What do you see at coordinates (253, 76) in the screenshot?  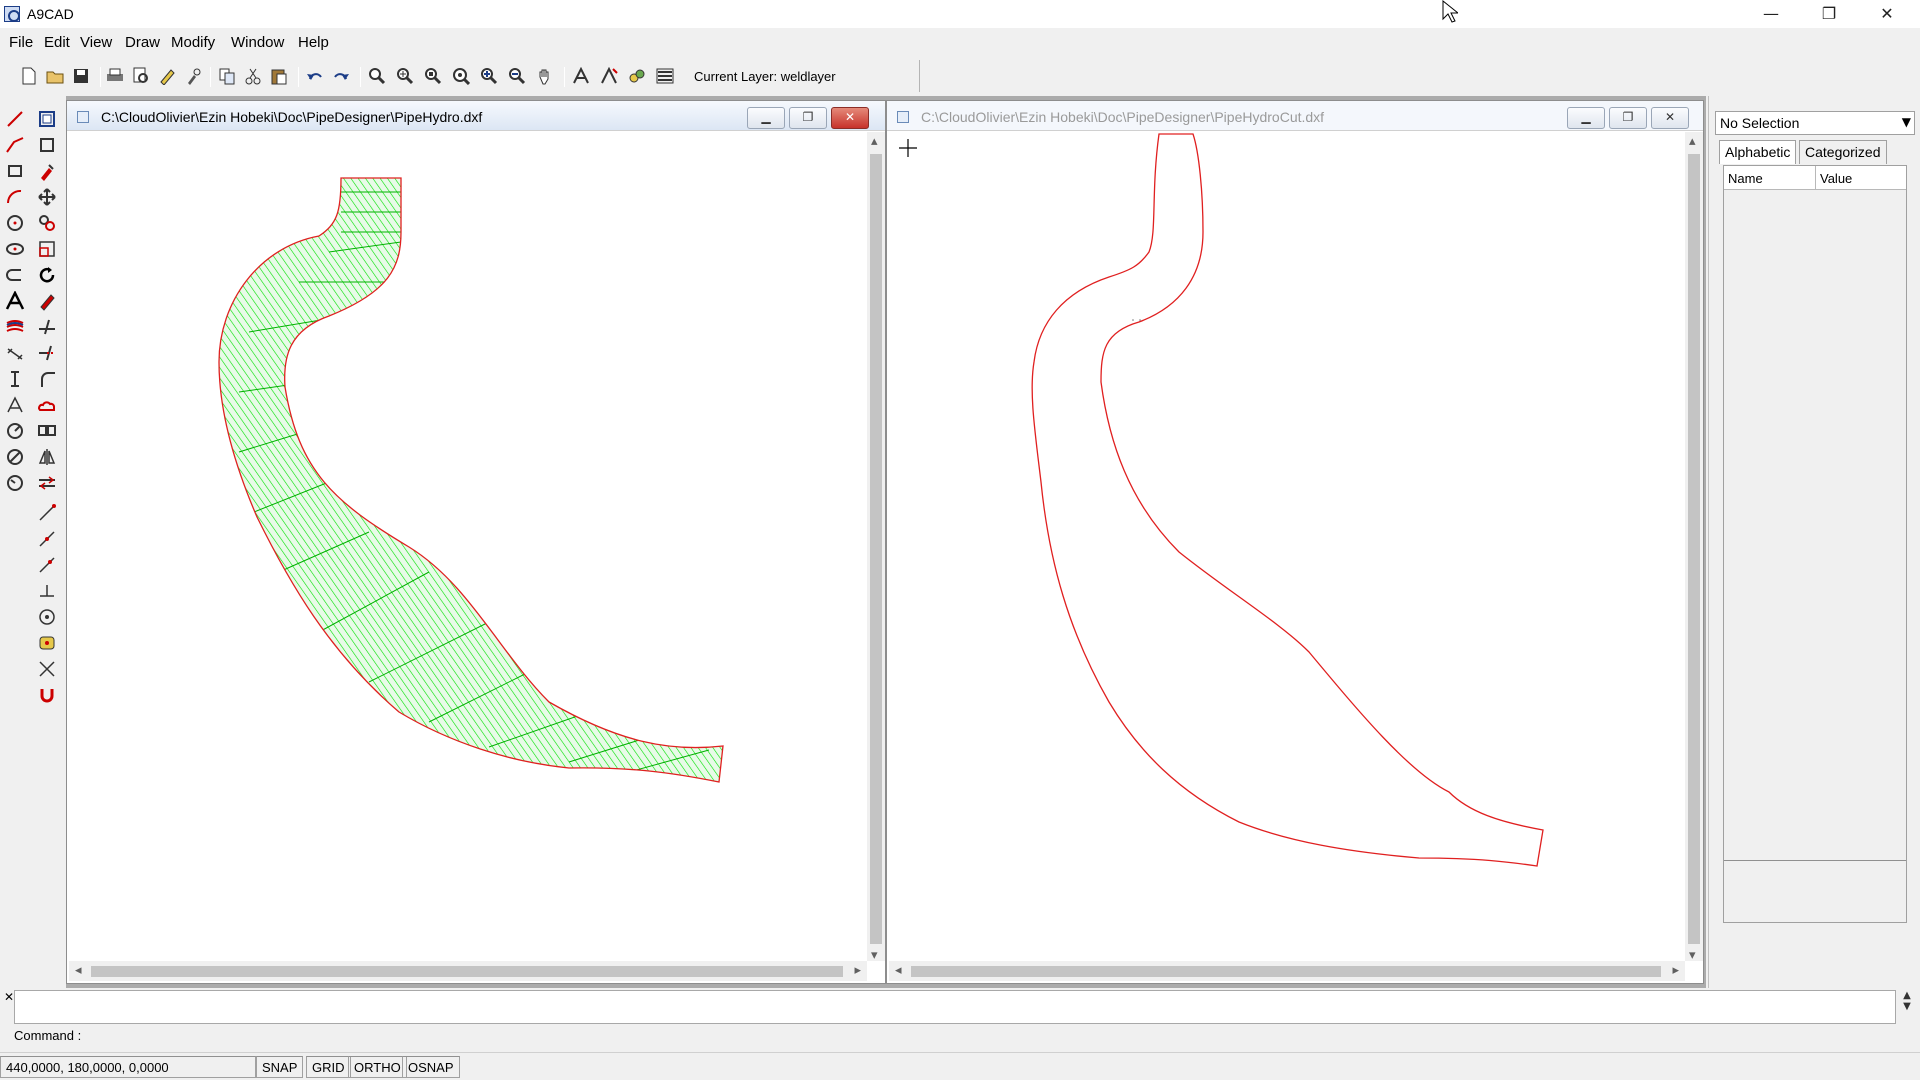 I see `cut-icon` at bounding box center [253, 76].